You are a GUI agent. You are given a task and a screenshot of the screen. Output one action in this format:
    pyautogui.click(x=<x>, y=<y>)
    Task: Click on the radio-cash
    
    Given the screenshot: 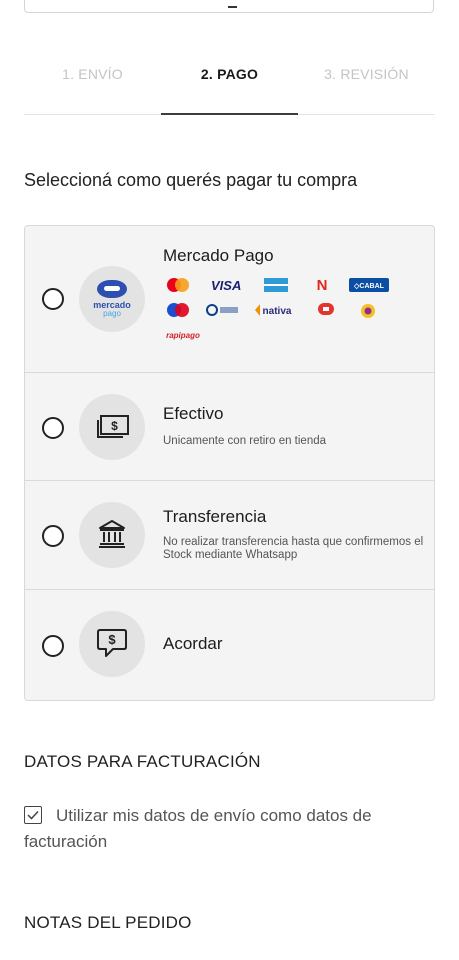 What is the action you would take?
    pyautogui.click(x=53, y=428)
    